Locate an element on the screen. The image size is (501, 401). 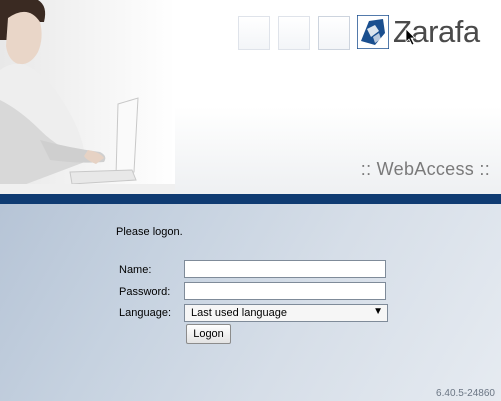
language-selected-value: Last used language is located at coordinates (239, 313).